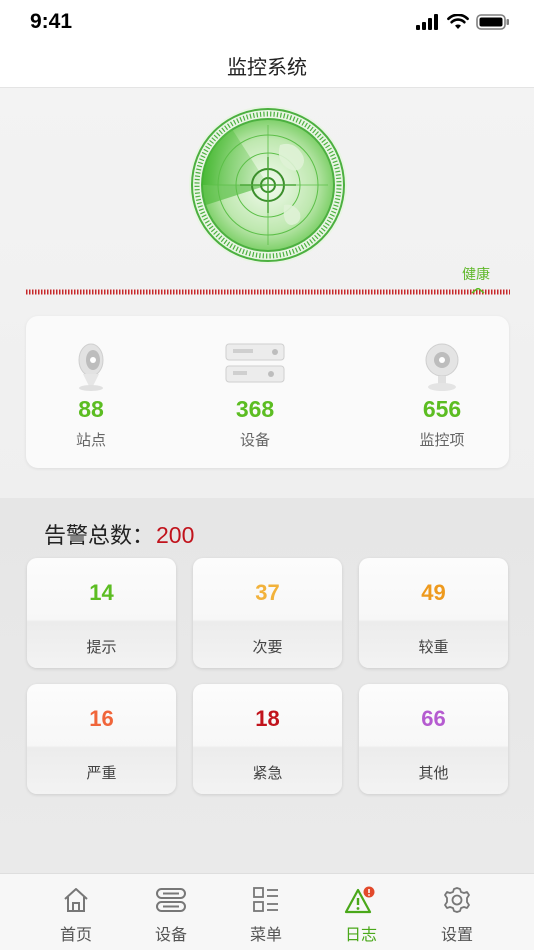 The width and height of the screenshot is (534, 950). What do you see at coordinates (255, 392) in the screenshot?
I see `stat-devices: 368 设备` at bounding box center [255, 392].